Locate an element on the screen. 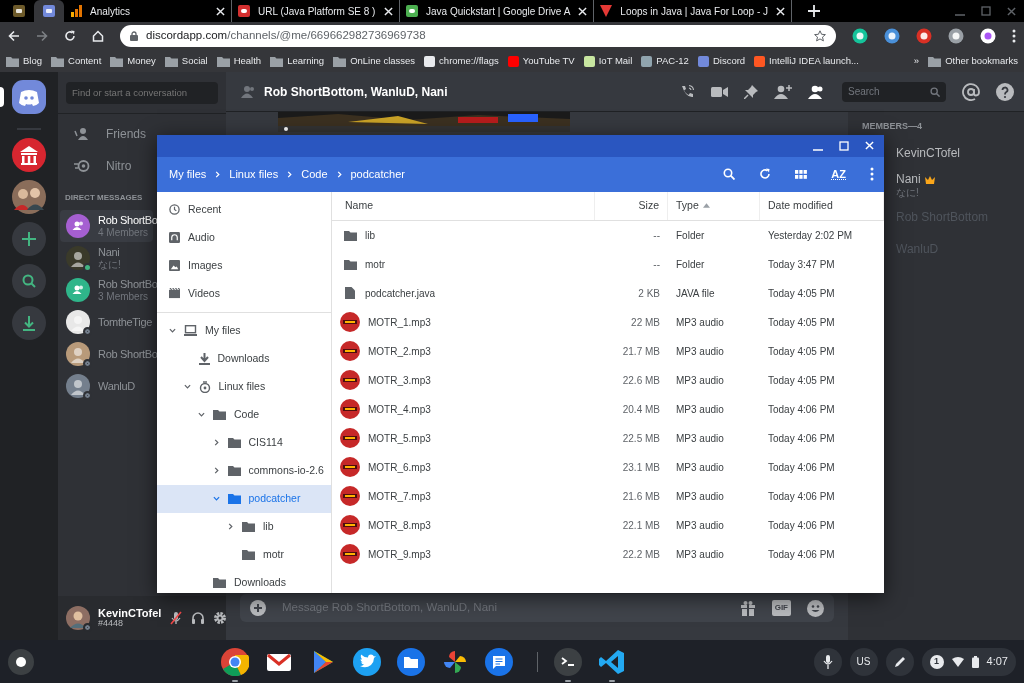 This screenshot has height=683, width=1024. video-camera-icon is located at coordinates (719, 91).